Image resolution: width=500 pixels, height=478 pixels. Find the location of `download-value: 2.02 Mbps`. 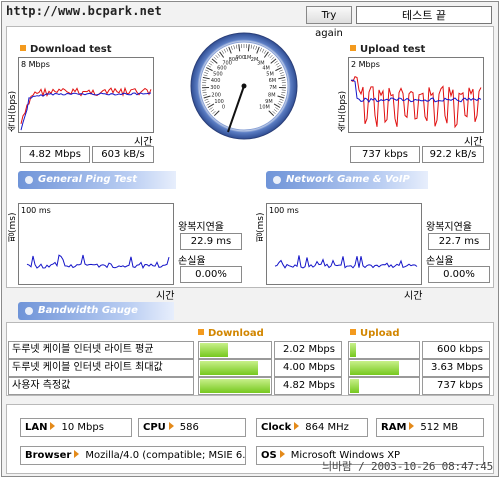

download-value: 2.02 Mbps is located at coordinates (308, 350).